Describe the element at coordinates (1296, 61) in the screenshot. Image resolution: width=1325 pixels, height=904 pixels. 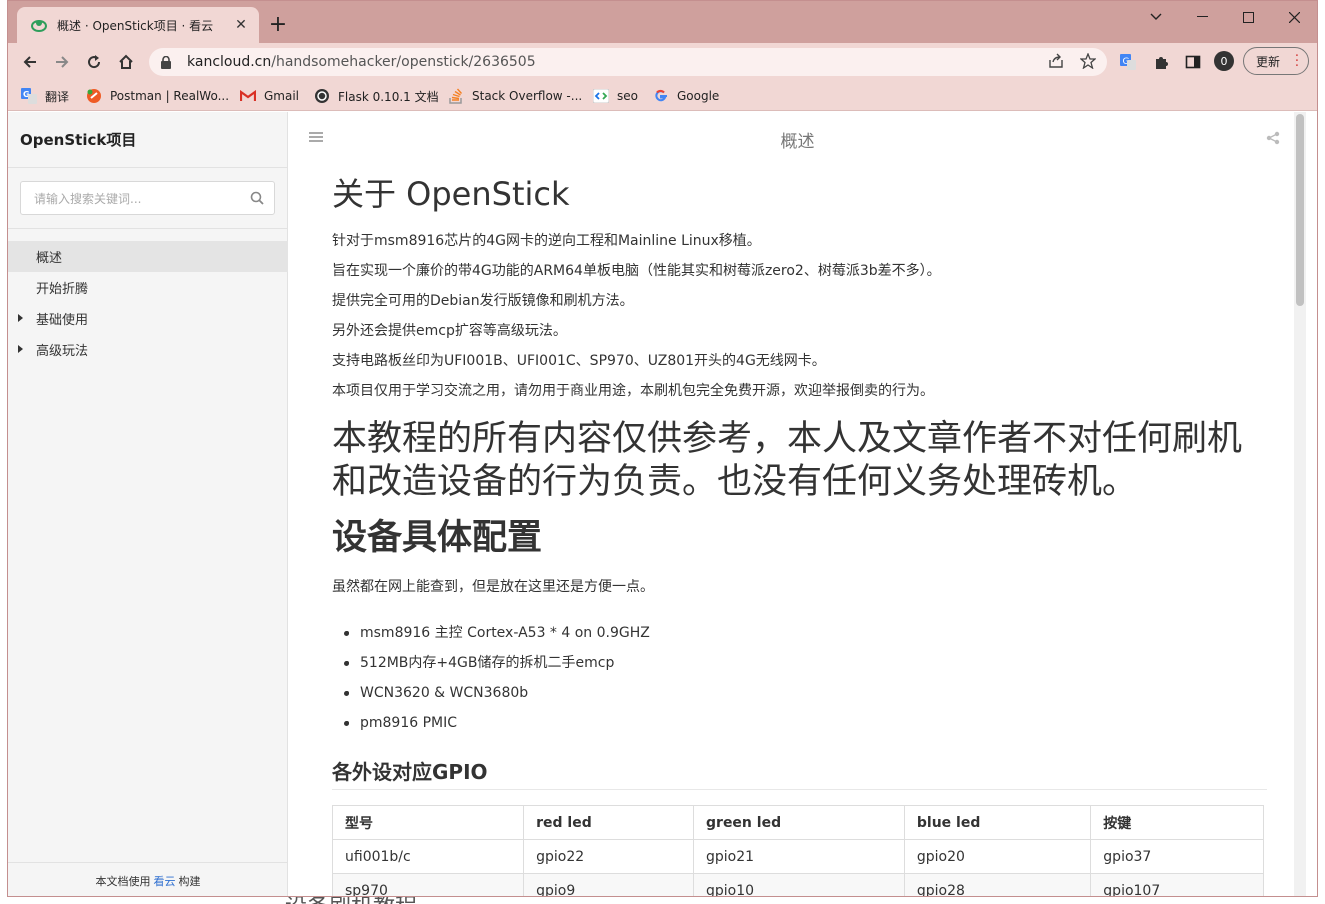
I see `menu-dots-icon: · · ·` at that location.